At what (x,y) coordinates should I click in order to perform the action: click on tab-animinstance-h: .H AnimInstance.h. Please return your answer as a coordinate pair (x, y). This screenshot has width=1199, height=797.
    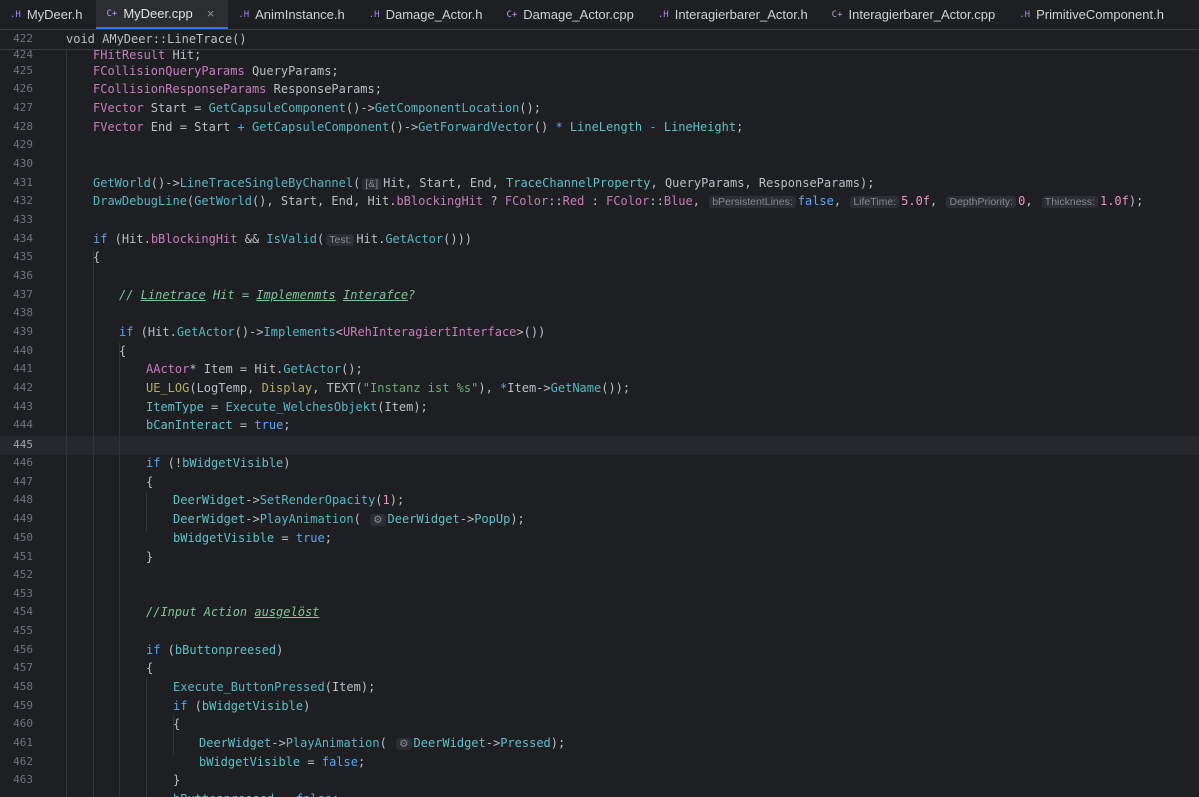
    Looking at the image, I should click on (293, 14).